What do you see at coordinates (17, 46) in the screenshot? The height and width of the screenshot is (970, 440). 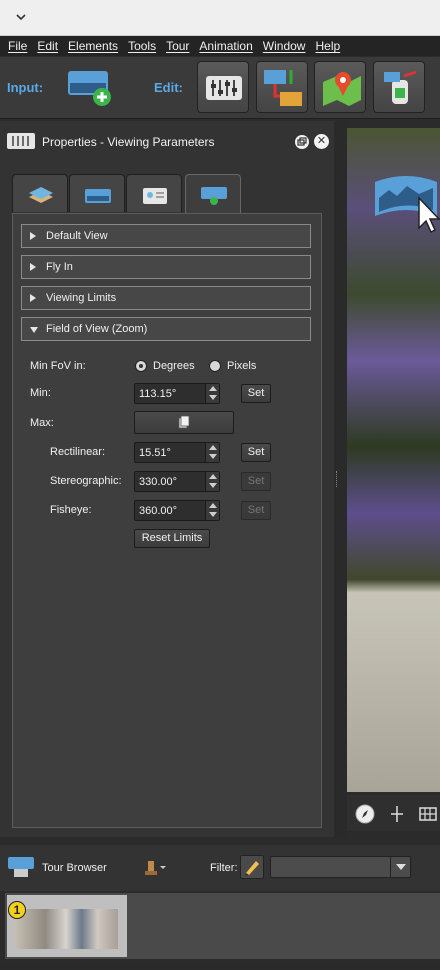 I see `menu-file: File` at bounding box center [17, 46].